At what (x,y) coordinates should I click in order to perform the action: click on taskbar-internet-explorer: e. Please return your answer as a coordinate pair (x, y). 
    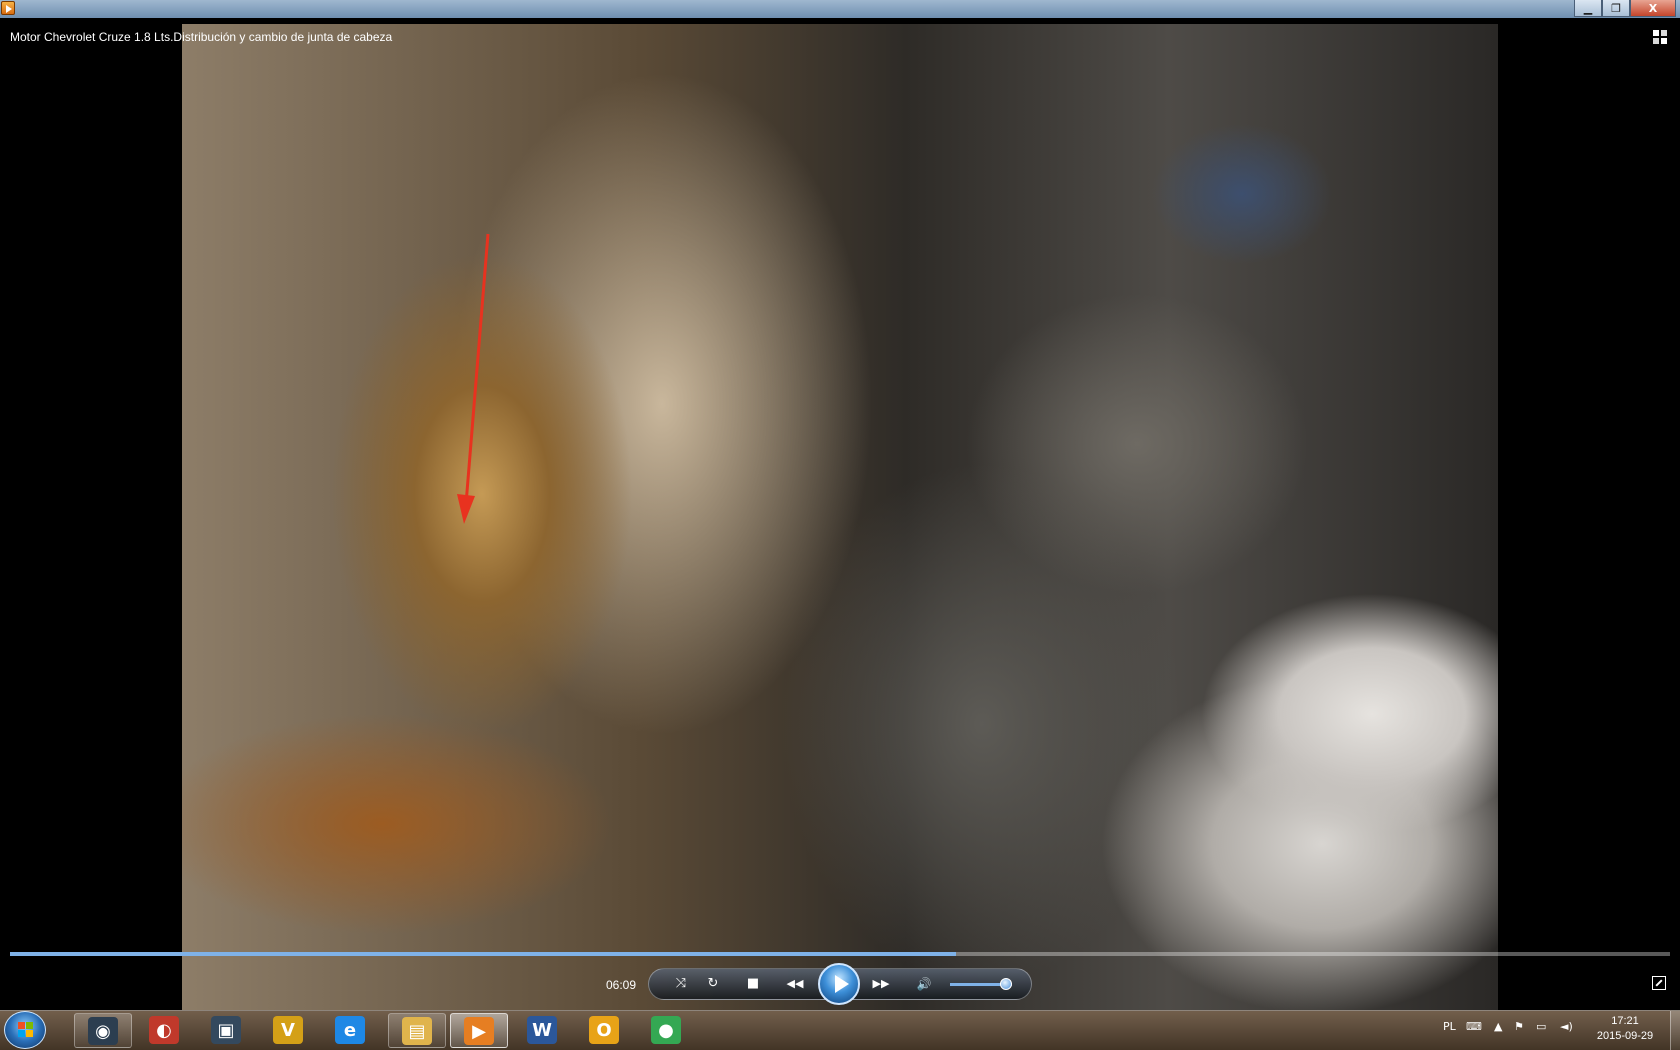
    Looking at the image, I should click on (351, 1030).